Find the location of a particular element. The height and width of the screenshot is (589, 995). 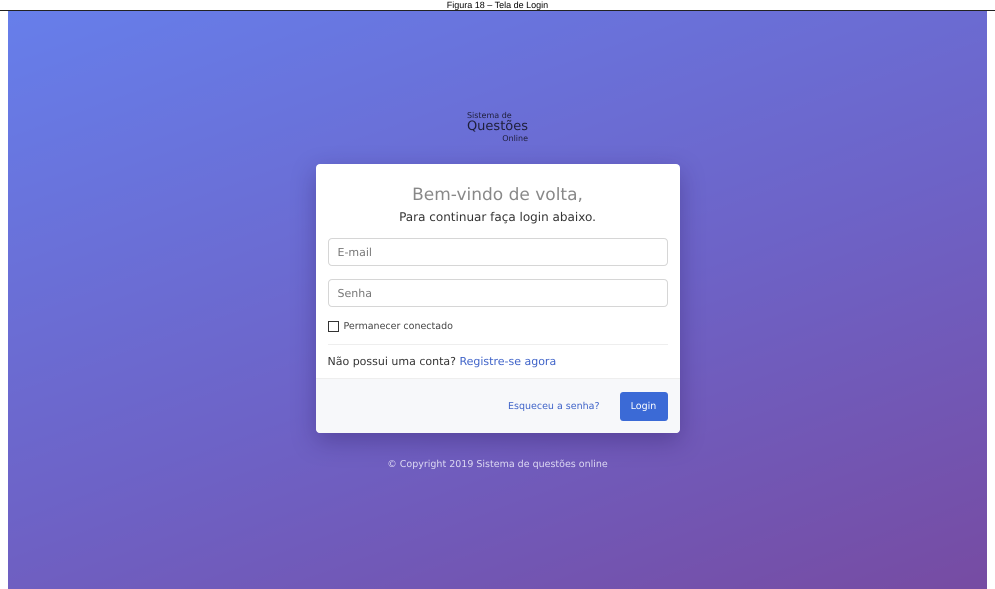

welcome-title: Bem-vindo de volta, is located at coordinates (497, 195).